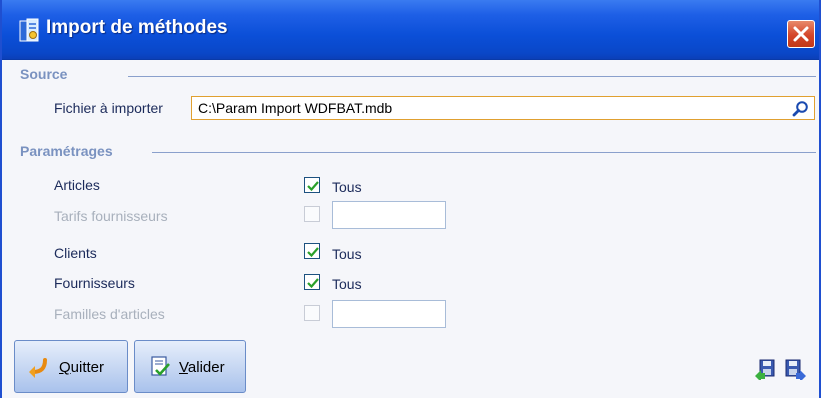  What do you see at coordinates (160, 366) in the screenshot?
I see `validate-doc-icon` at bounding box center [160, 366].